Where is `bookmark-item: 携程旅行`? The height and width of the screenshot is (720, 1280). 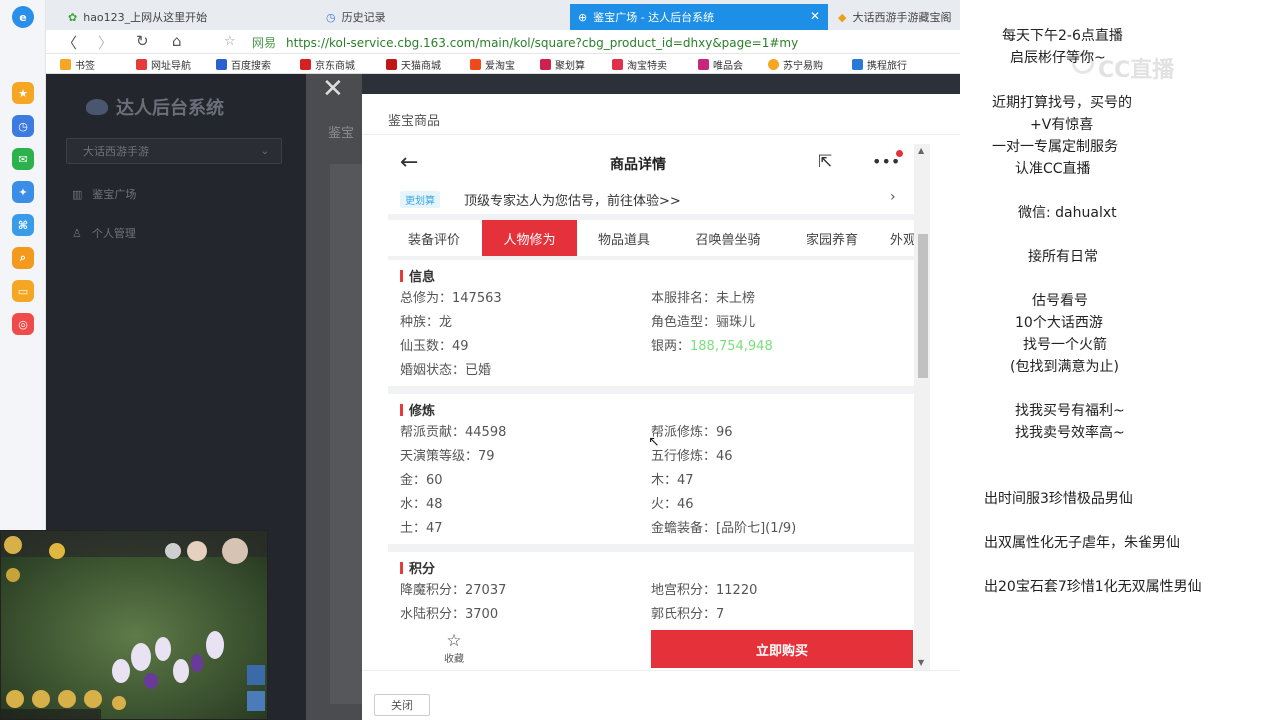
bookmark-item: 携程旅行 is located at coordinates (879, 64).